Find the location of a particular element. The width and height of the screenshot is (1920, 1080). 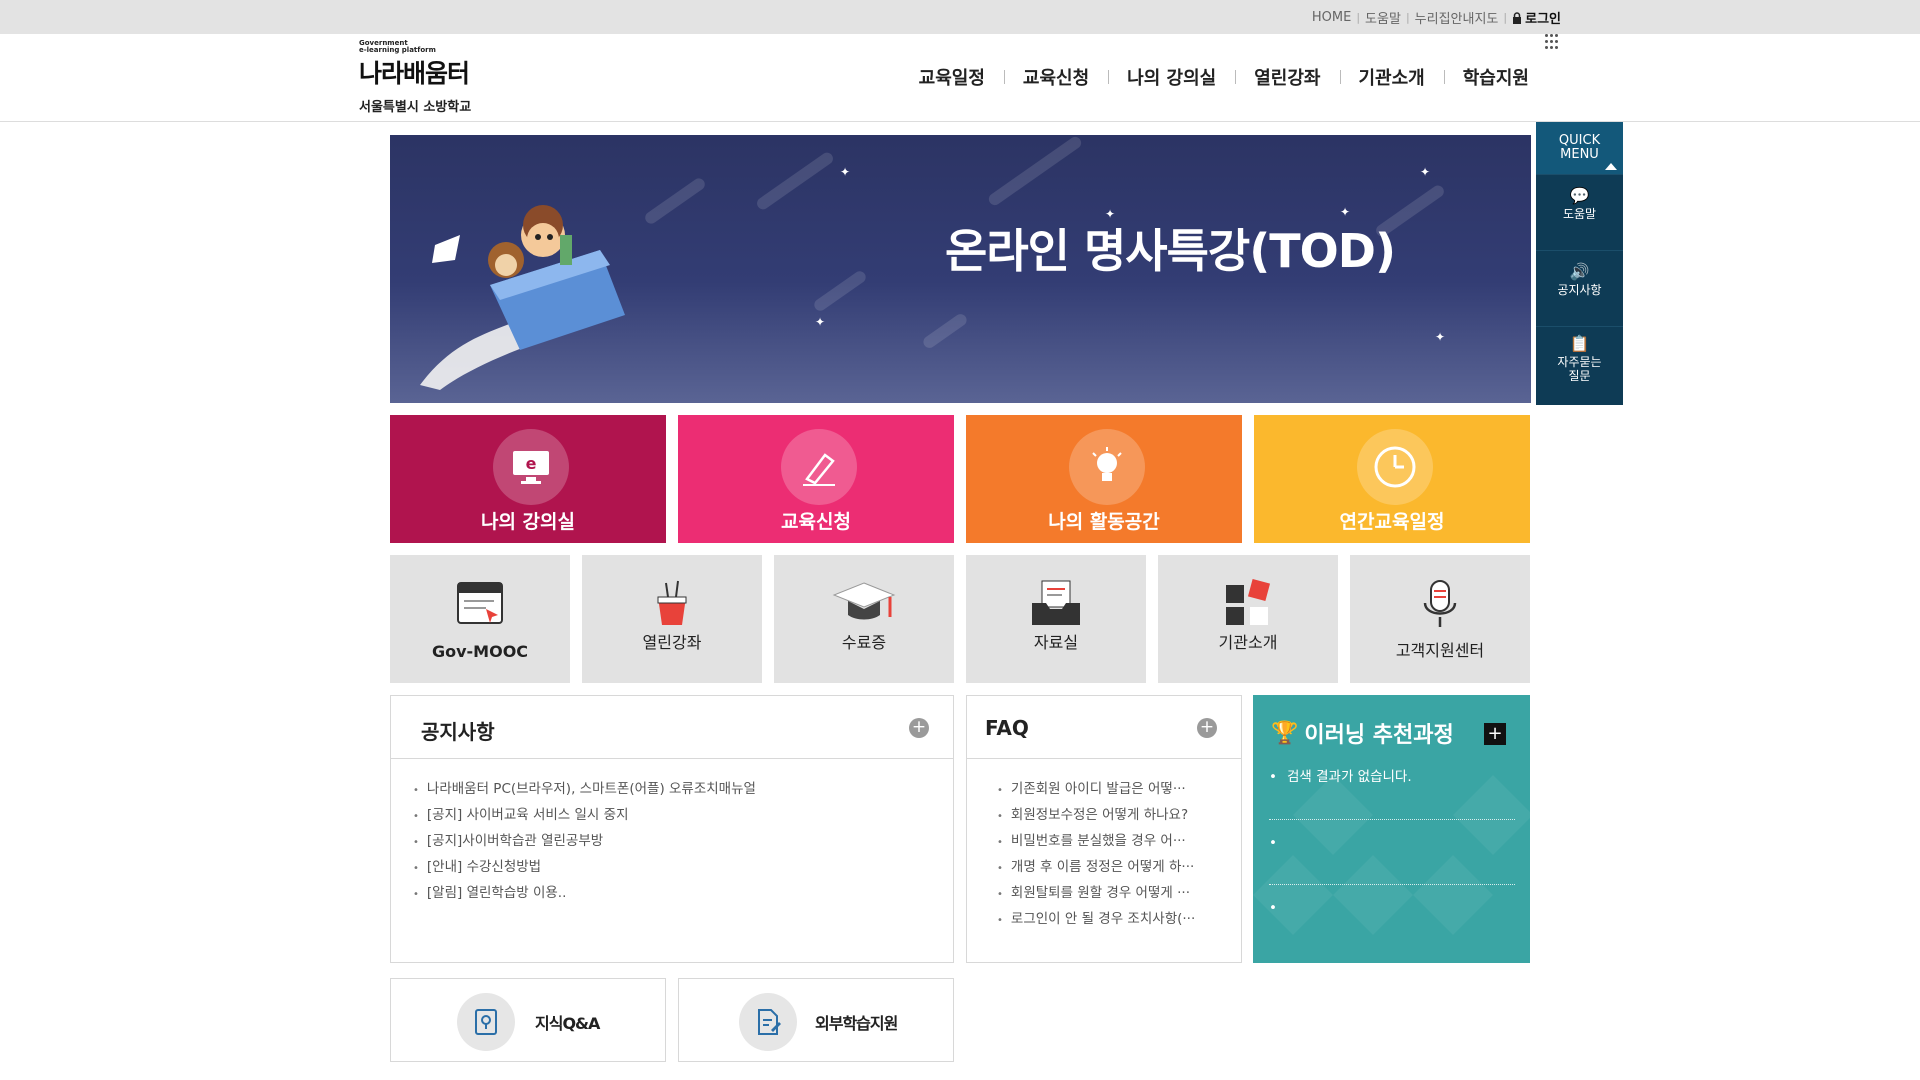

pen-icon is located at coordinates (819, 467).